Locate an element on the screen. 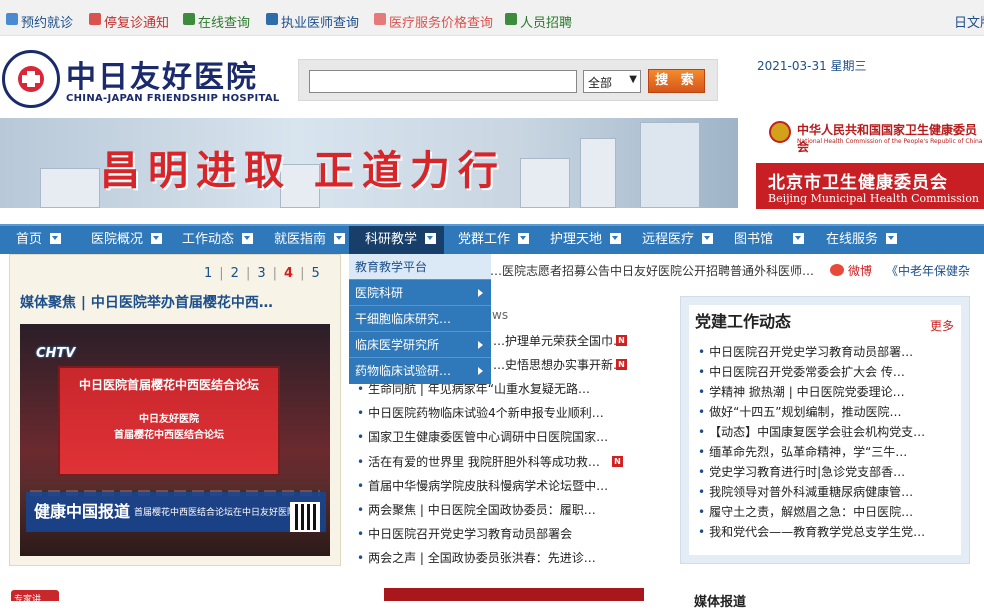  hospital-logo-icon is located at coordinates (31, 79).